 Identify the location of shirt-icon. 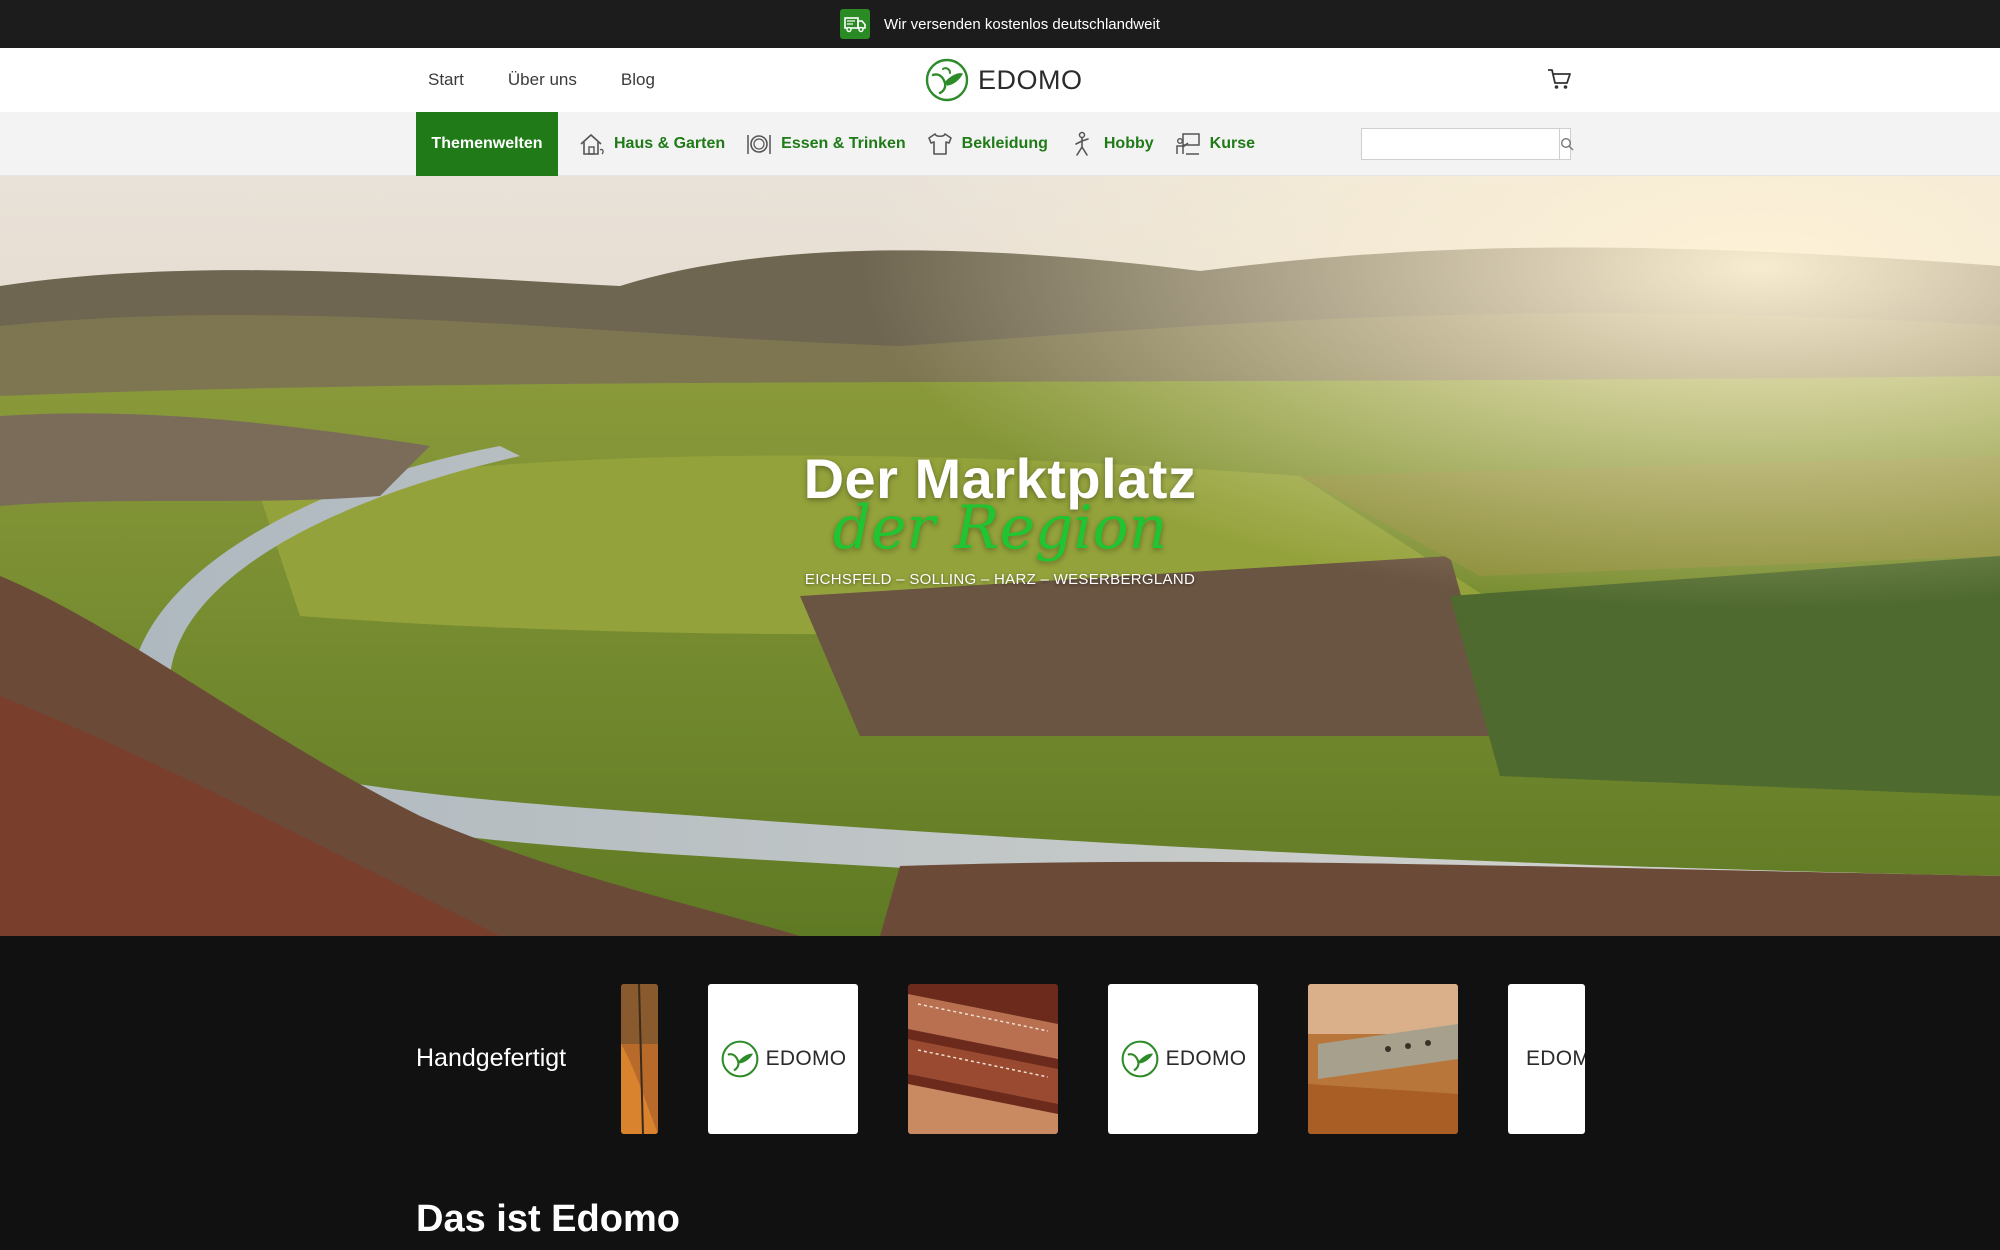
(939, 144).